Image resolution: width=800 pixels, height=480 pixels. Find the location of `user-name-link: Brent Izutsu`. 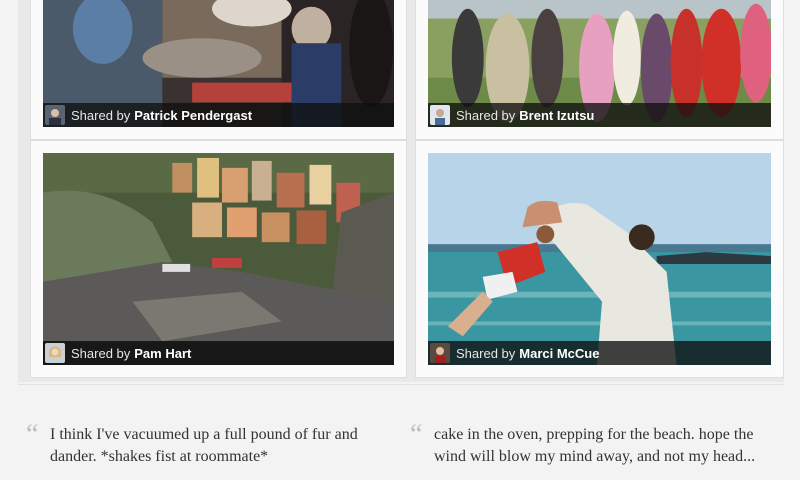

user-name-link: Brent Izutsu is located at coordinates (556, 115).